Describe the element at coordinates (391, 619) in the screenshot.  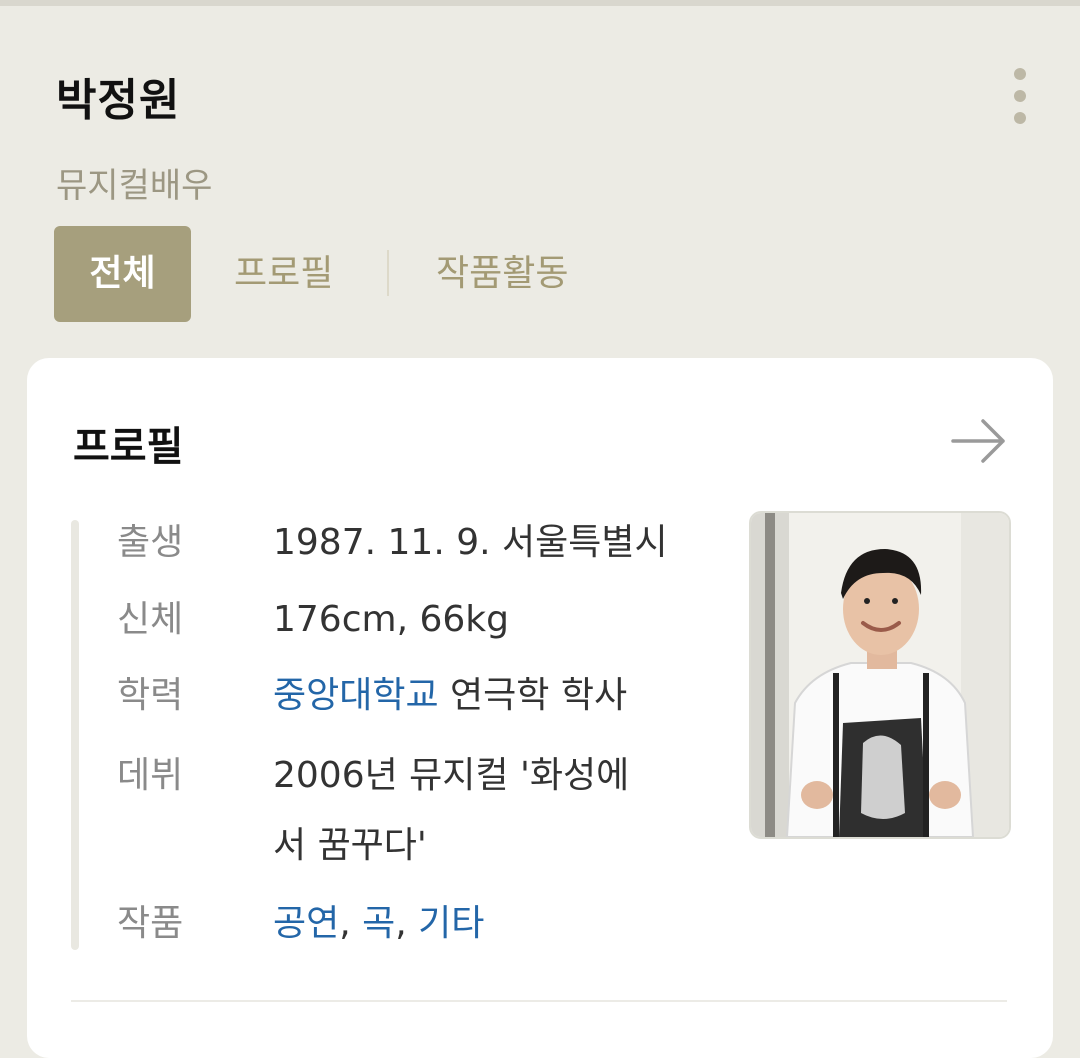
I see `body-value: 176cm, 66kg` at that location.